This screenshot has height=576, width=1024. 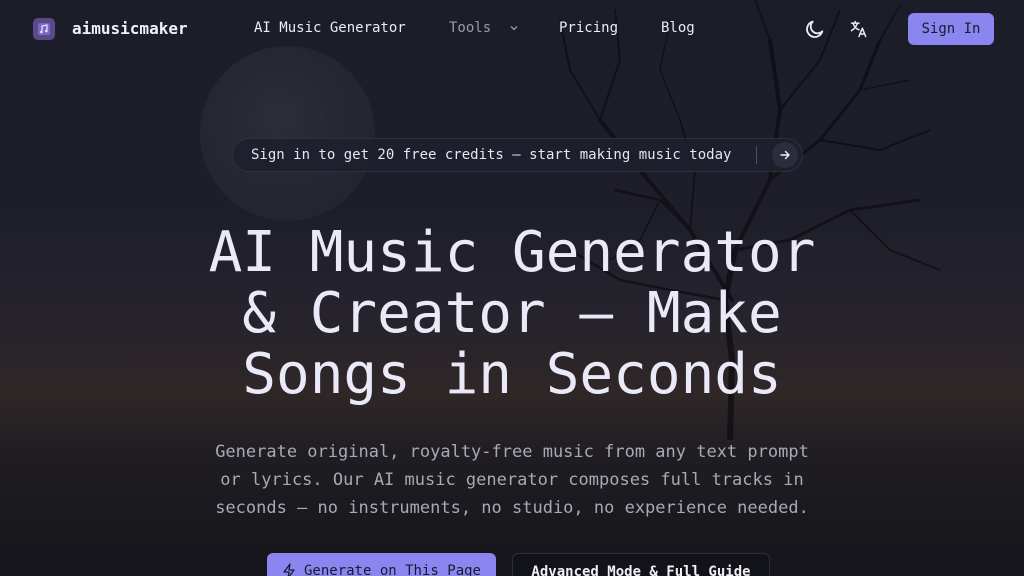 What do you see at coordinates (512, 374) in the screenshot?
I see `hero-title-line: Songs in Seconds` at bounding box center [512, 374].